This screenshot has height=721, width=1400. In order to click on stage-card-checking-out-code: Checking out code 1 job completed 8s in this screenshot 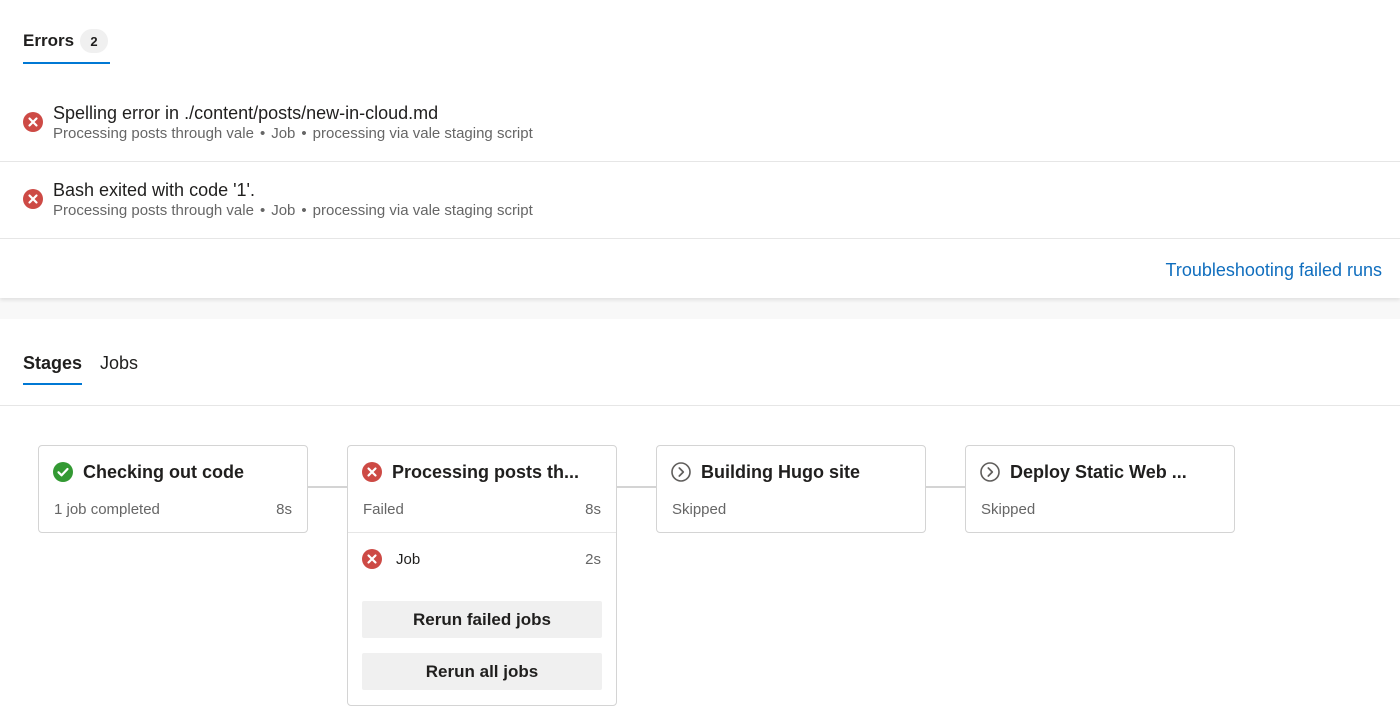, I will do `click(173, 489)`.